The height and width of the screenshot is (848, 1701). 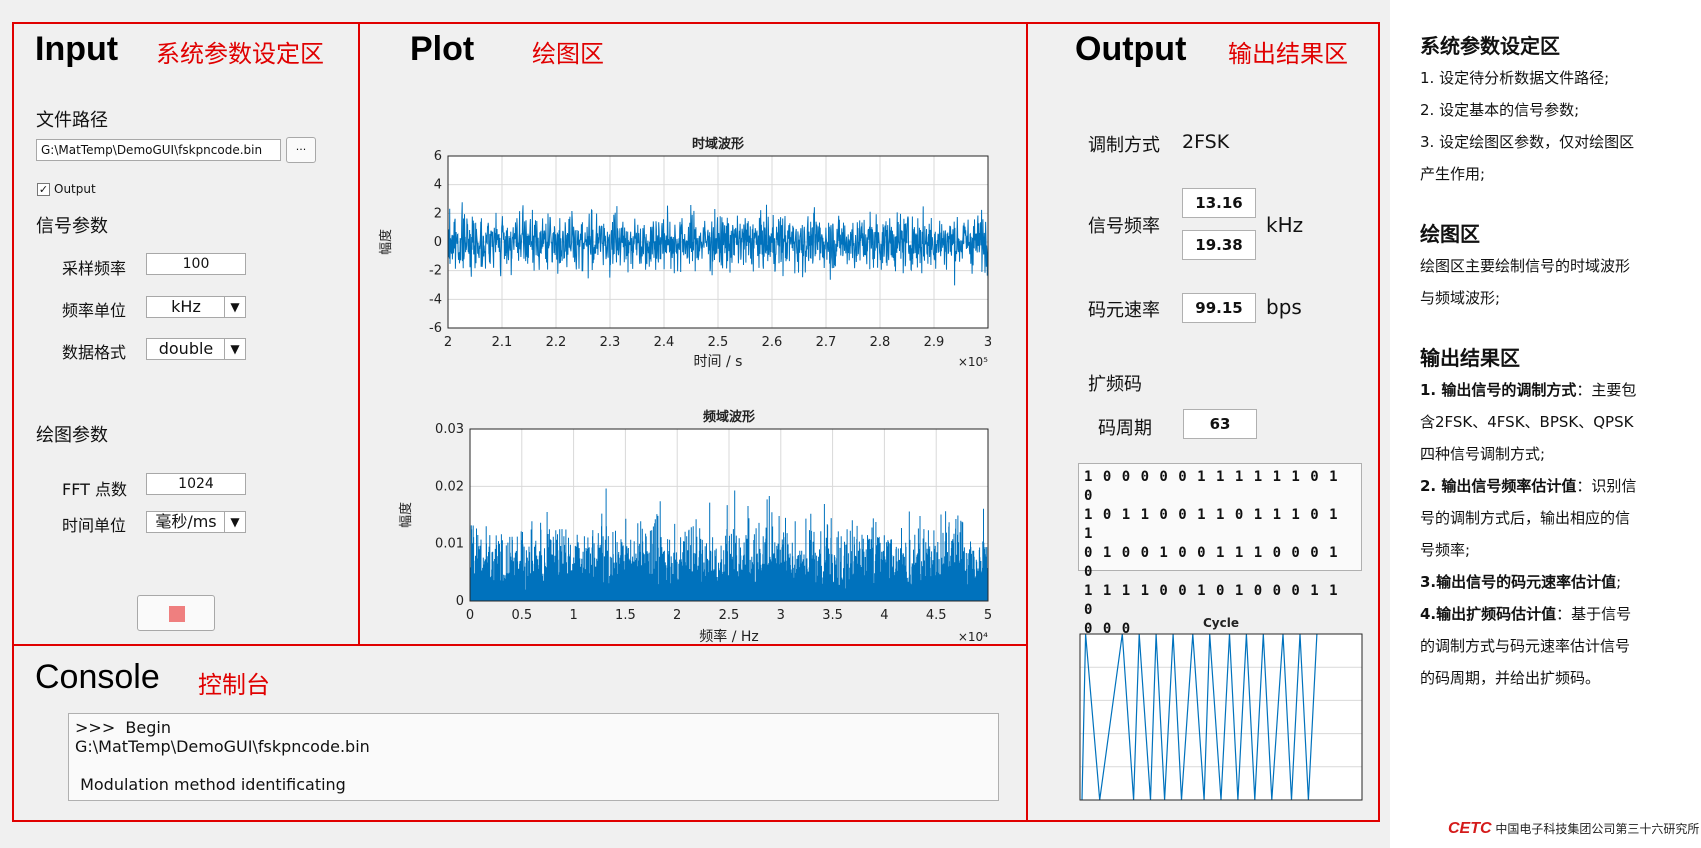 I want to click on output-checkbox: ✓, so click(x=43, y=189).